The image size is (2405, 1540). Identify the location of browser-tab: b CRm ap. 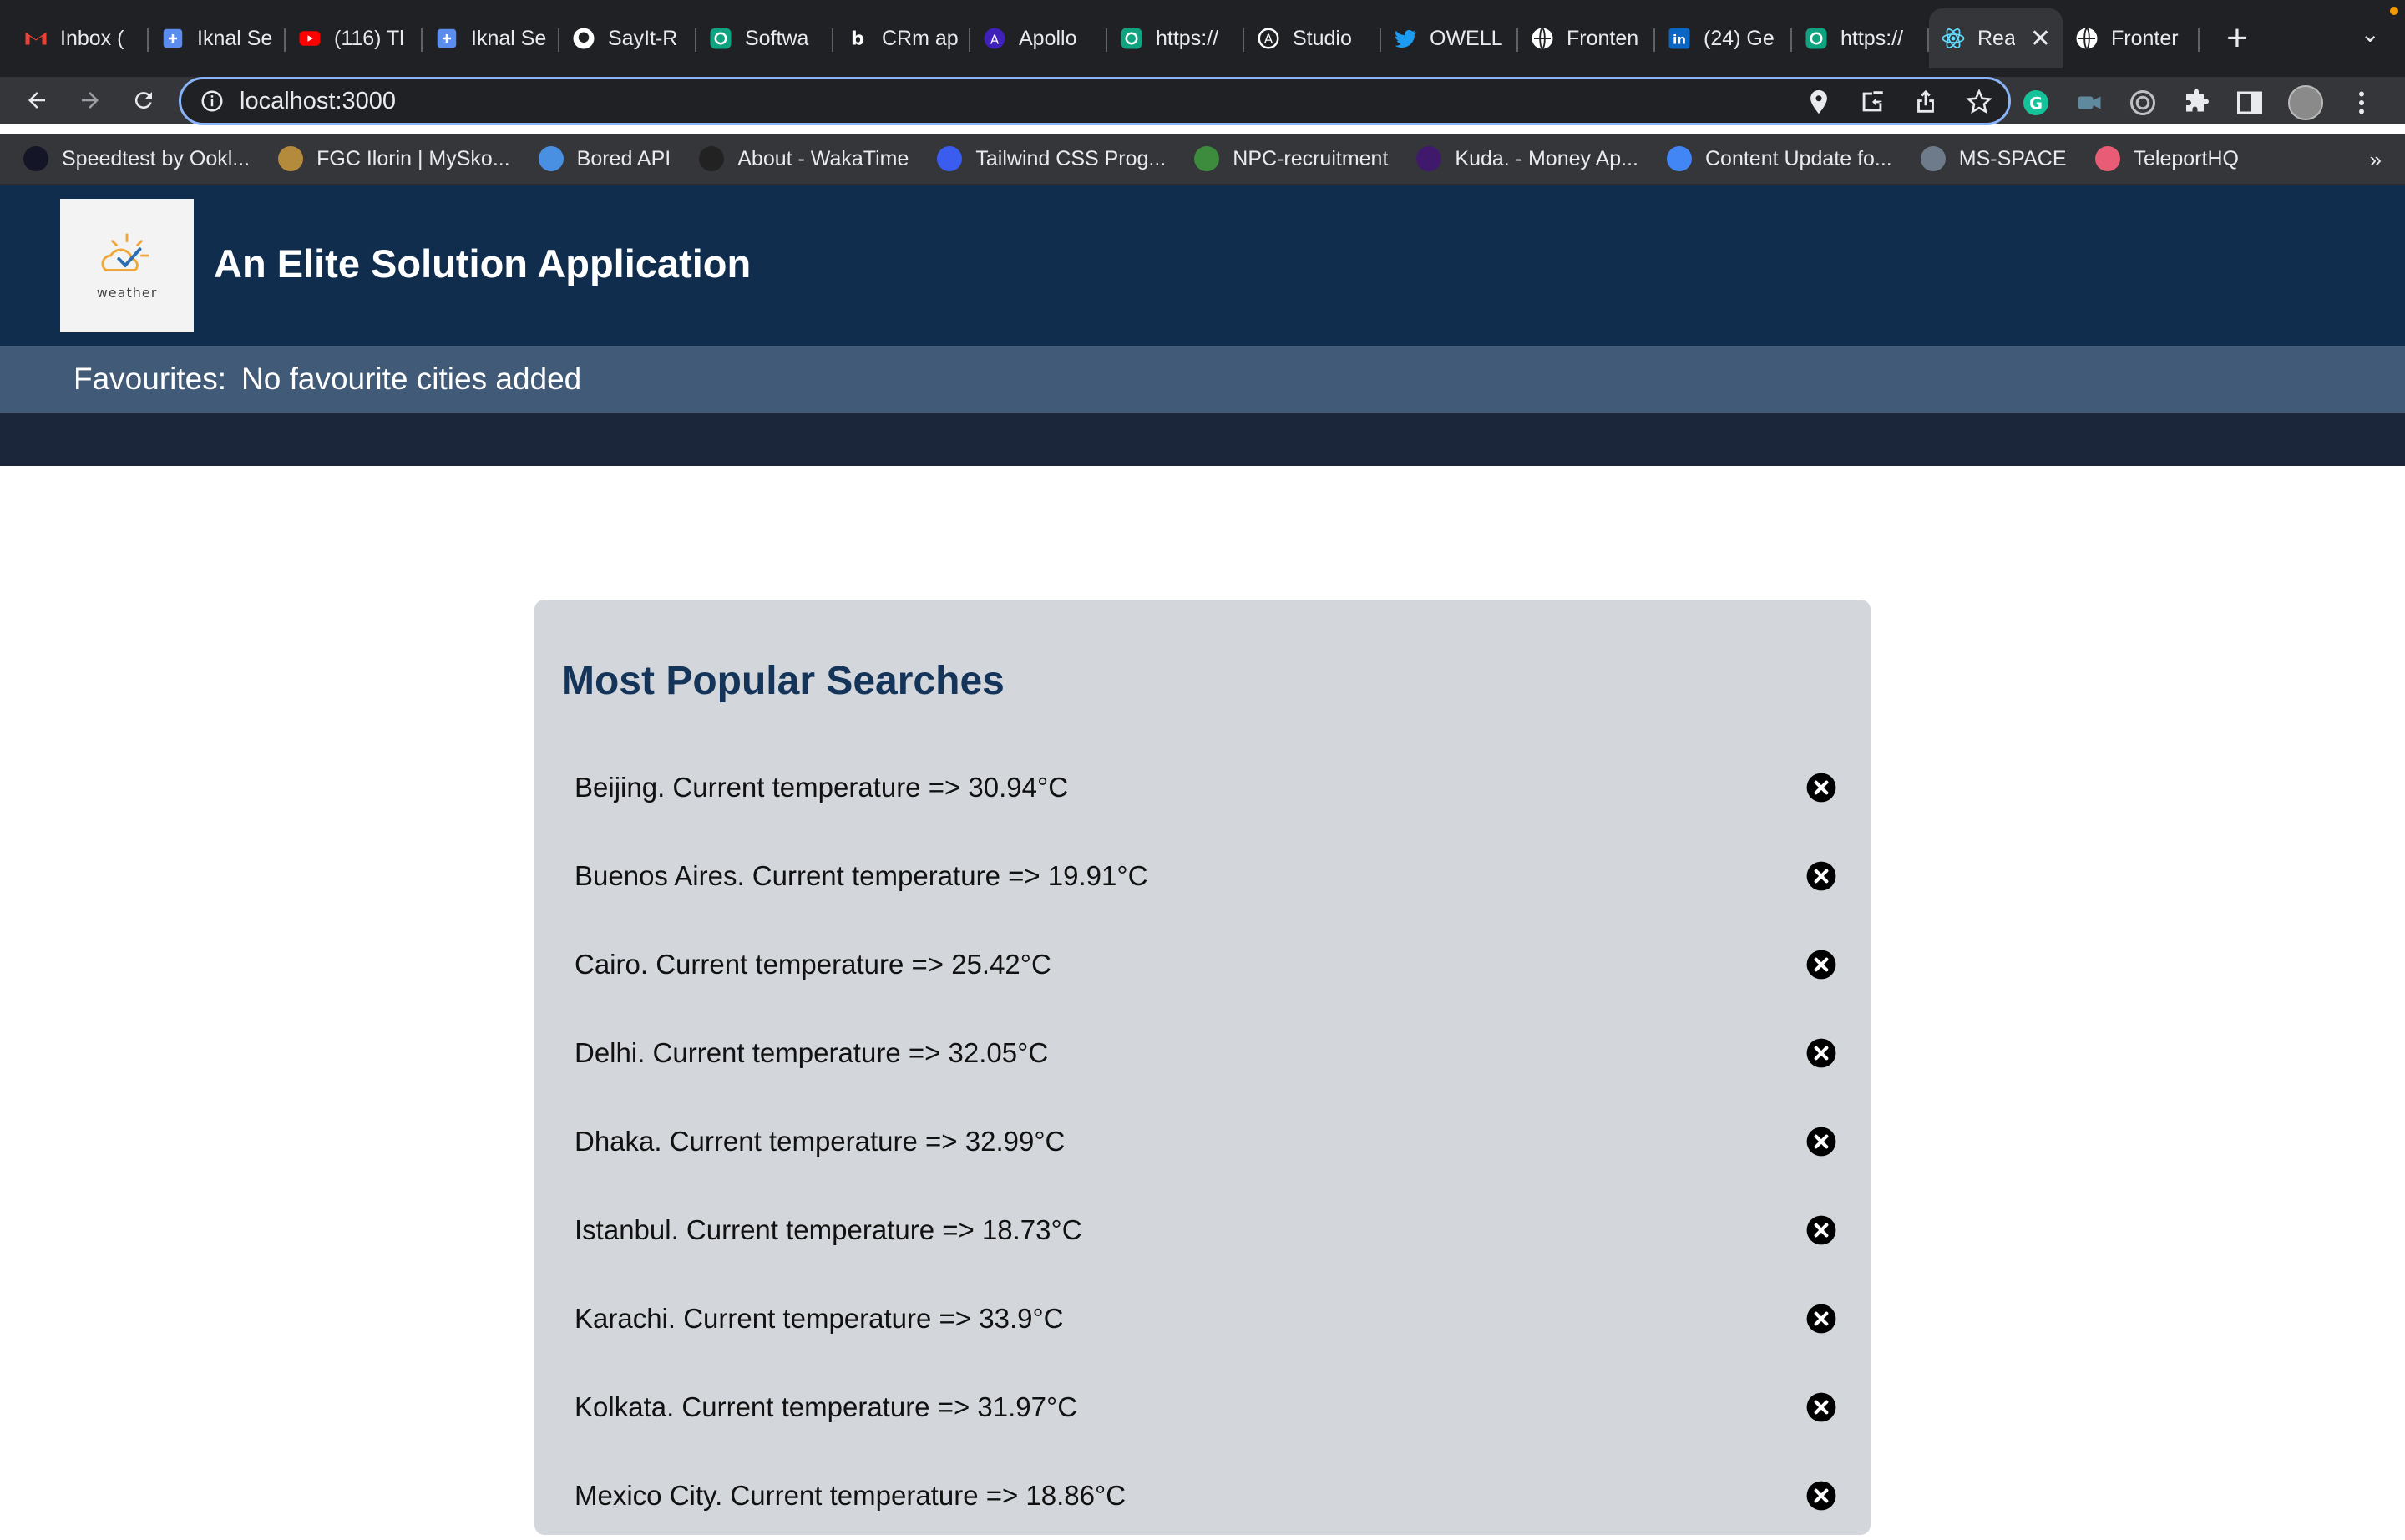
(902, 38).